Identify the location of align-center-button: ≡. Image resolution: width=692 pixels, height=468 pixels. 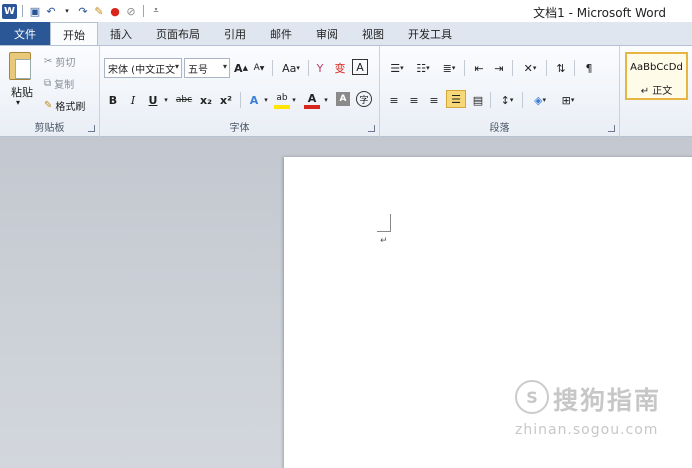
(414, 100).